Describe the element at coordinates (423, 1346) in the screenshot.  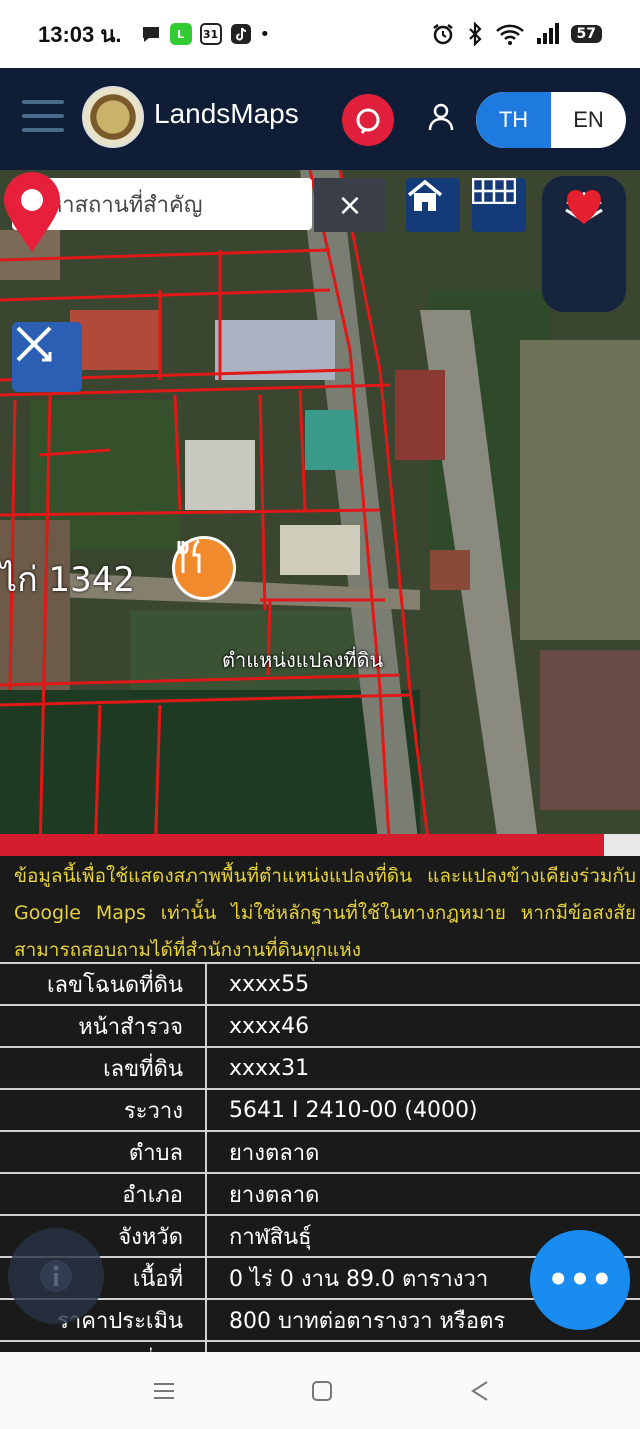
I see `row-value` at that location.